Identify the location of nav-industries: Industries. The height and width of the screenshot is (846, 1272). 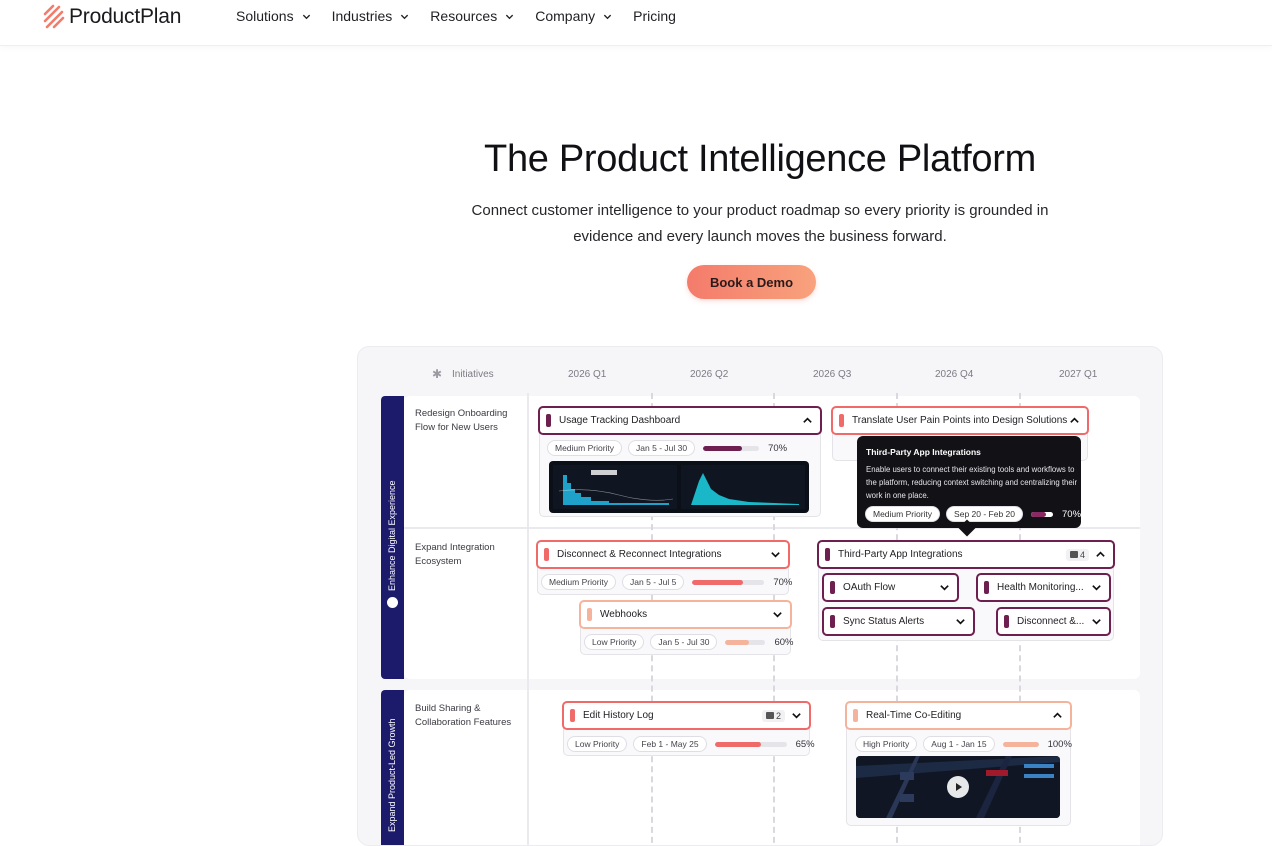
(371, 16).